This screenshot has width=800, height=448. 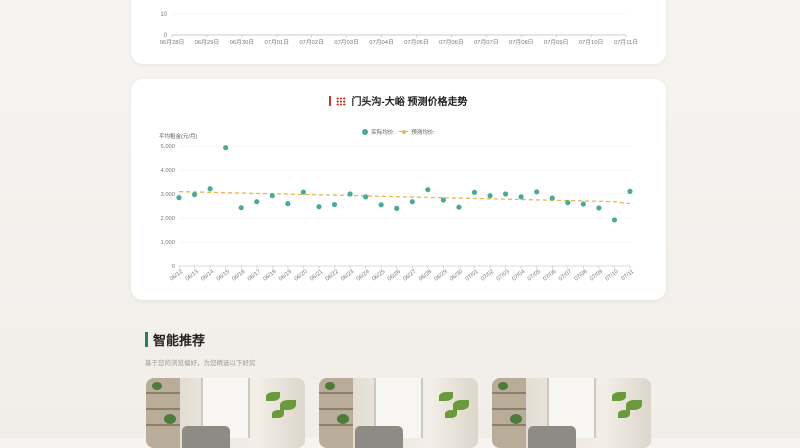 What do you see at coordinates (409, 276) in the screenshot?
I see `x-tick-label: 06/27` at bounding box center [409, 276].